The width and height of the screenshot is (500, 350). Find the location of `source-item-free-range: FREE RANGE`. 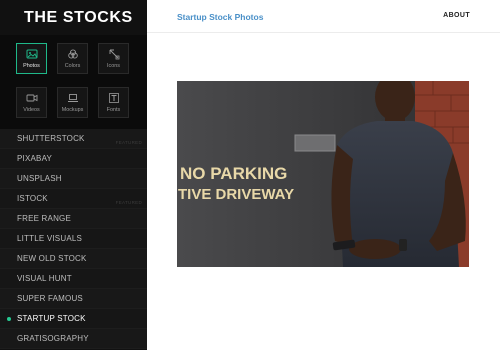

source-item-free-range: FREE RANGE is located at coordinates (73, 219).